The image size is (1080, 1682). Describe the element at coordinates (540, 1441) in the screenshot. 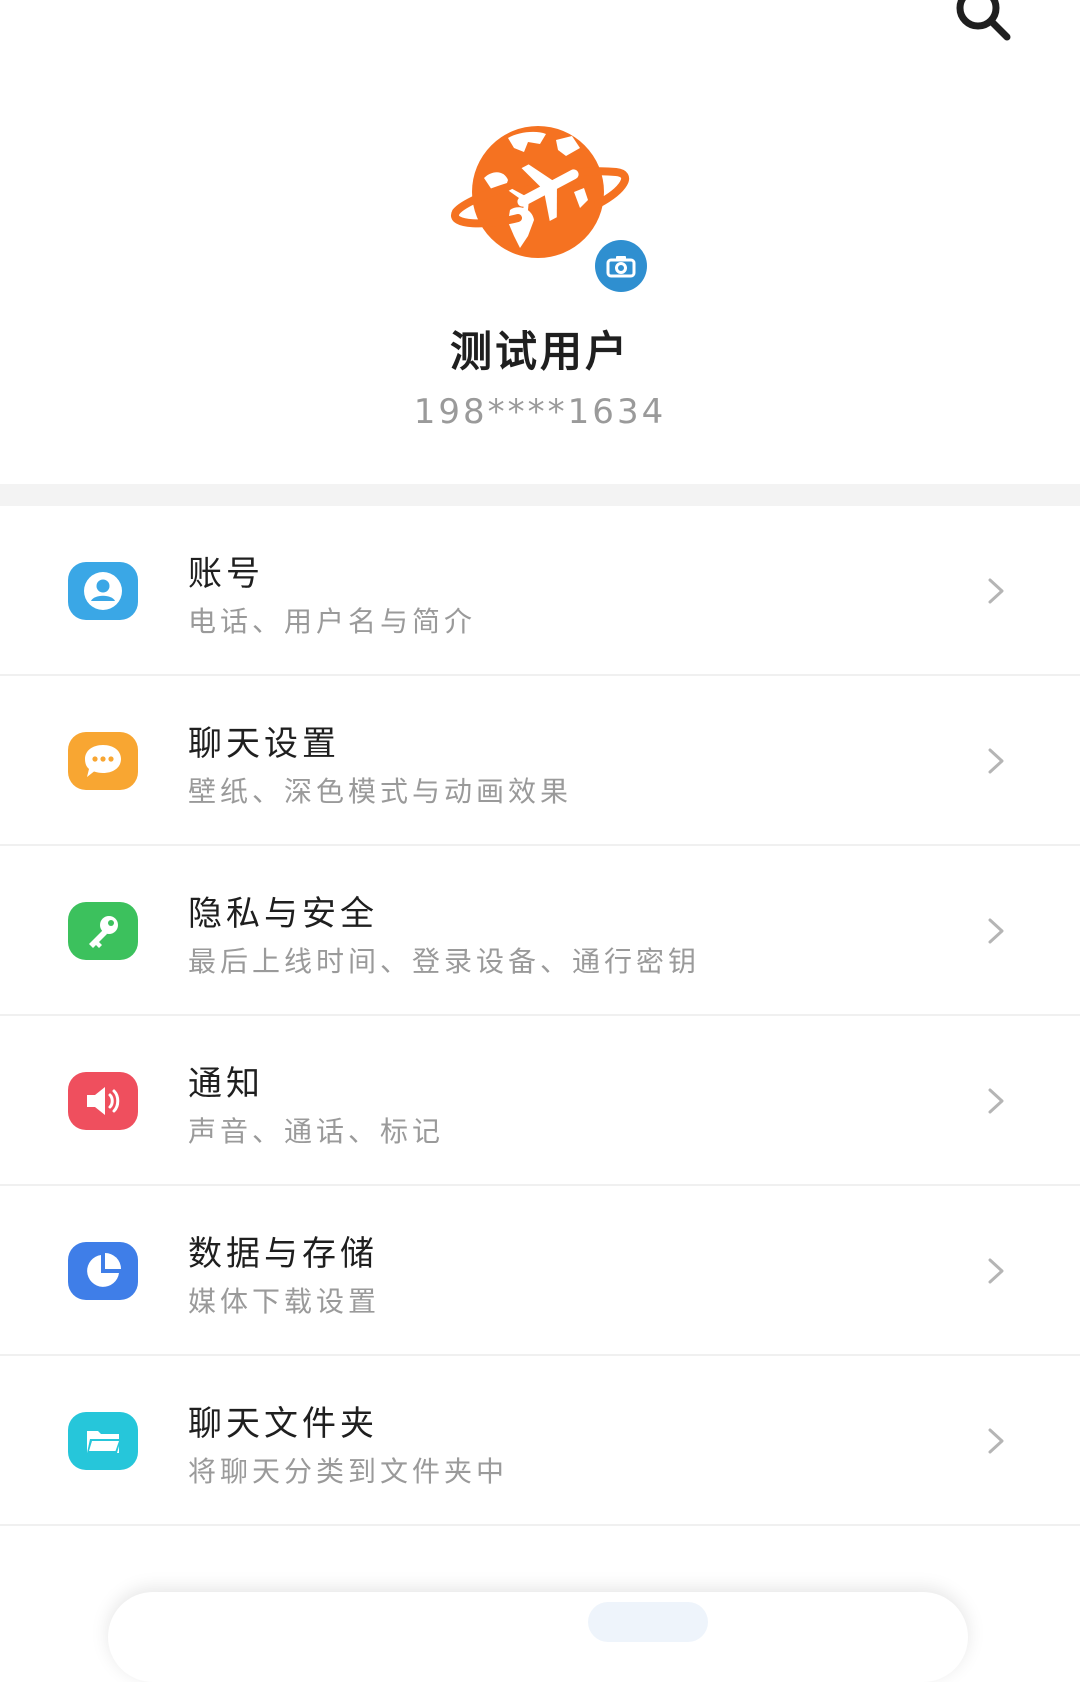

I see `settings-item-chat-folders: 聊天文件夹 将聊天分类到文件夹中` at that location.